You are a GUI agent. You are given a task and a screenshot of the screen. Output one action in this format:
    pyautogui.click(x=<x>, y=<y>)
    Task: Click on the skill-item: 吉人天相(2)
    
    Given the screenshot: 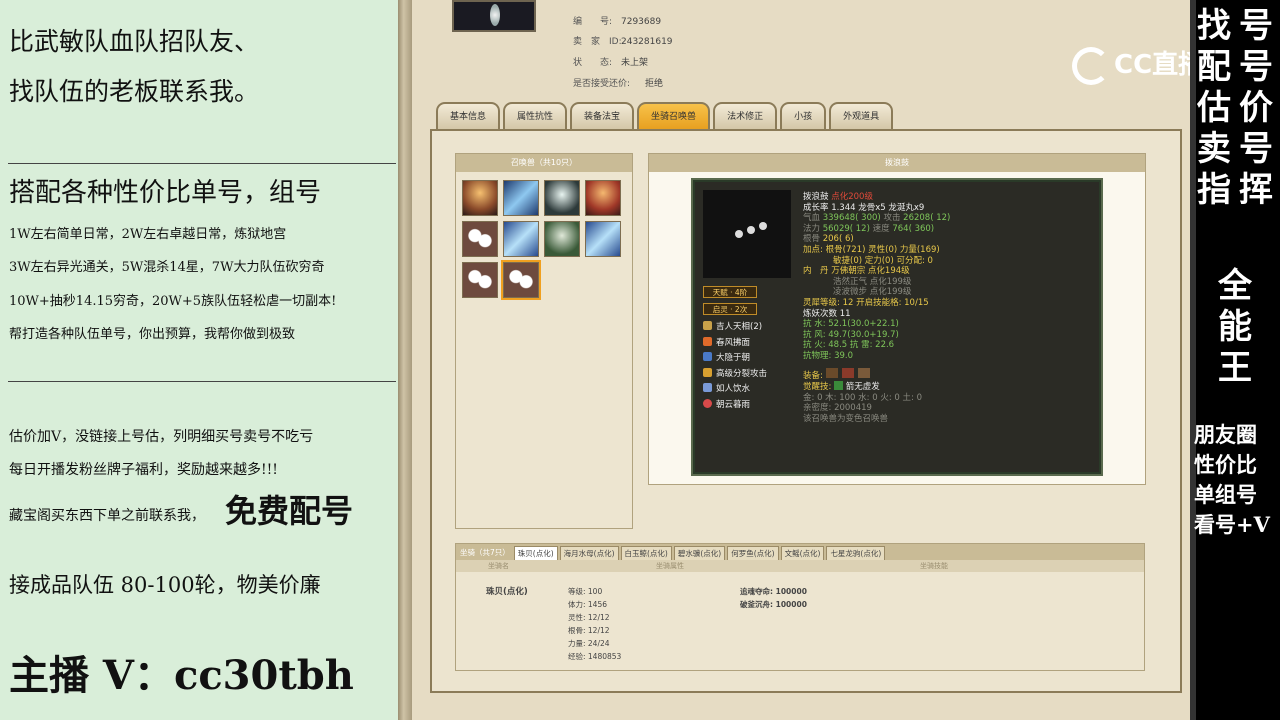 What is the action you would take?
    pyautogui.click(x=735, y=328)
    